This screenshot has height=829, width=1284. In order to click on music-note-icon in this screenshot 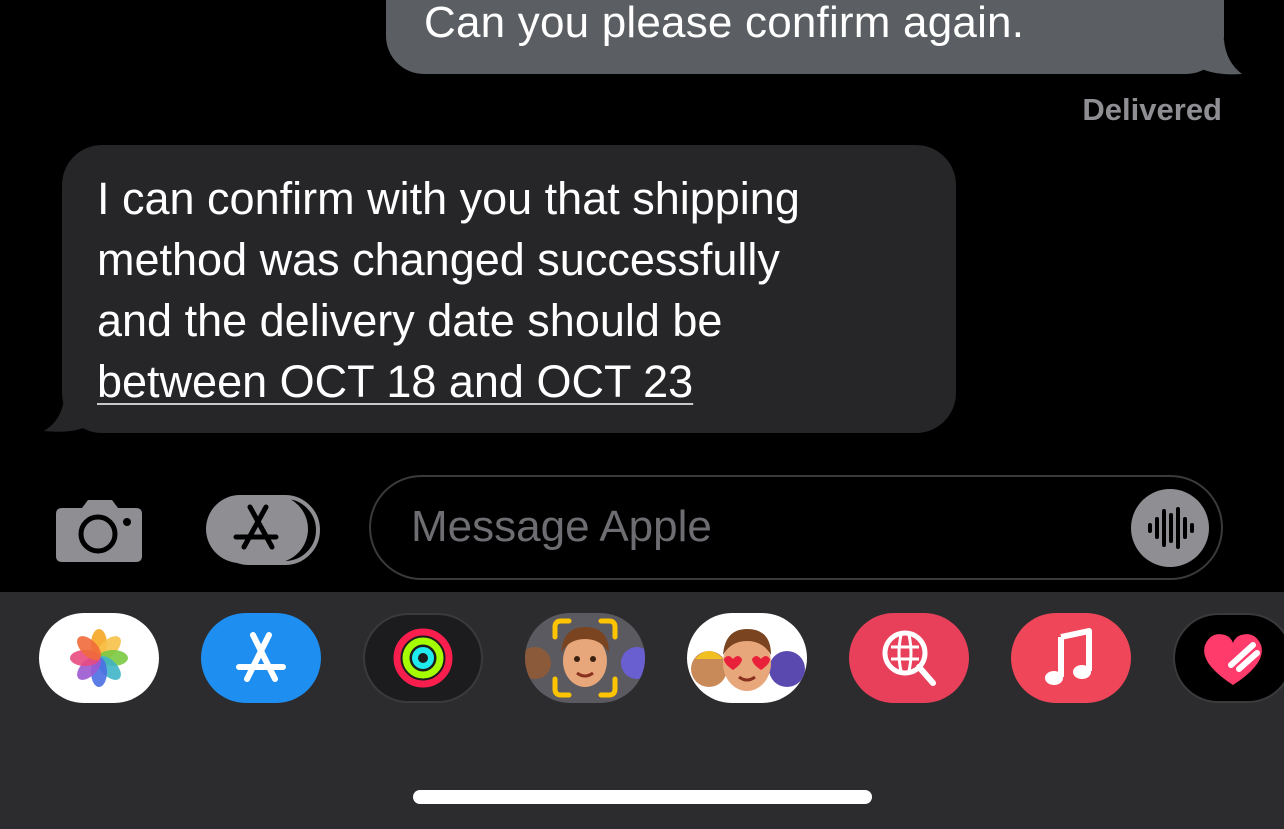, I will do `click(1068, 656)`.